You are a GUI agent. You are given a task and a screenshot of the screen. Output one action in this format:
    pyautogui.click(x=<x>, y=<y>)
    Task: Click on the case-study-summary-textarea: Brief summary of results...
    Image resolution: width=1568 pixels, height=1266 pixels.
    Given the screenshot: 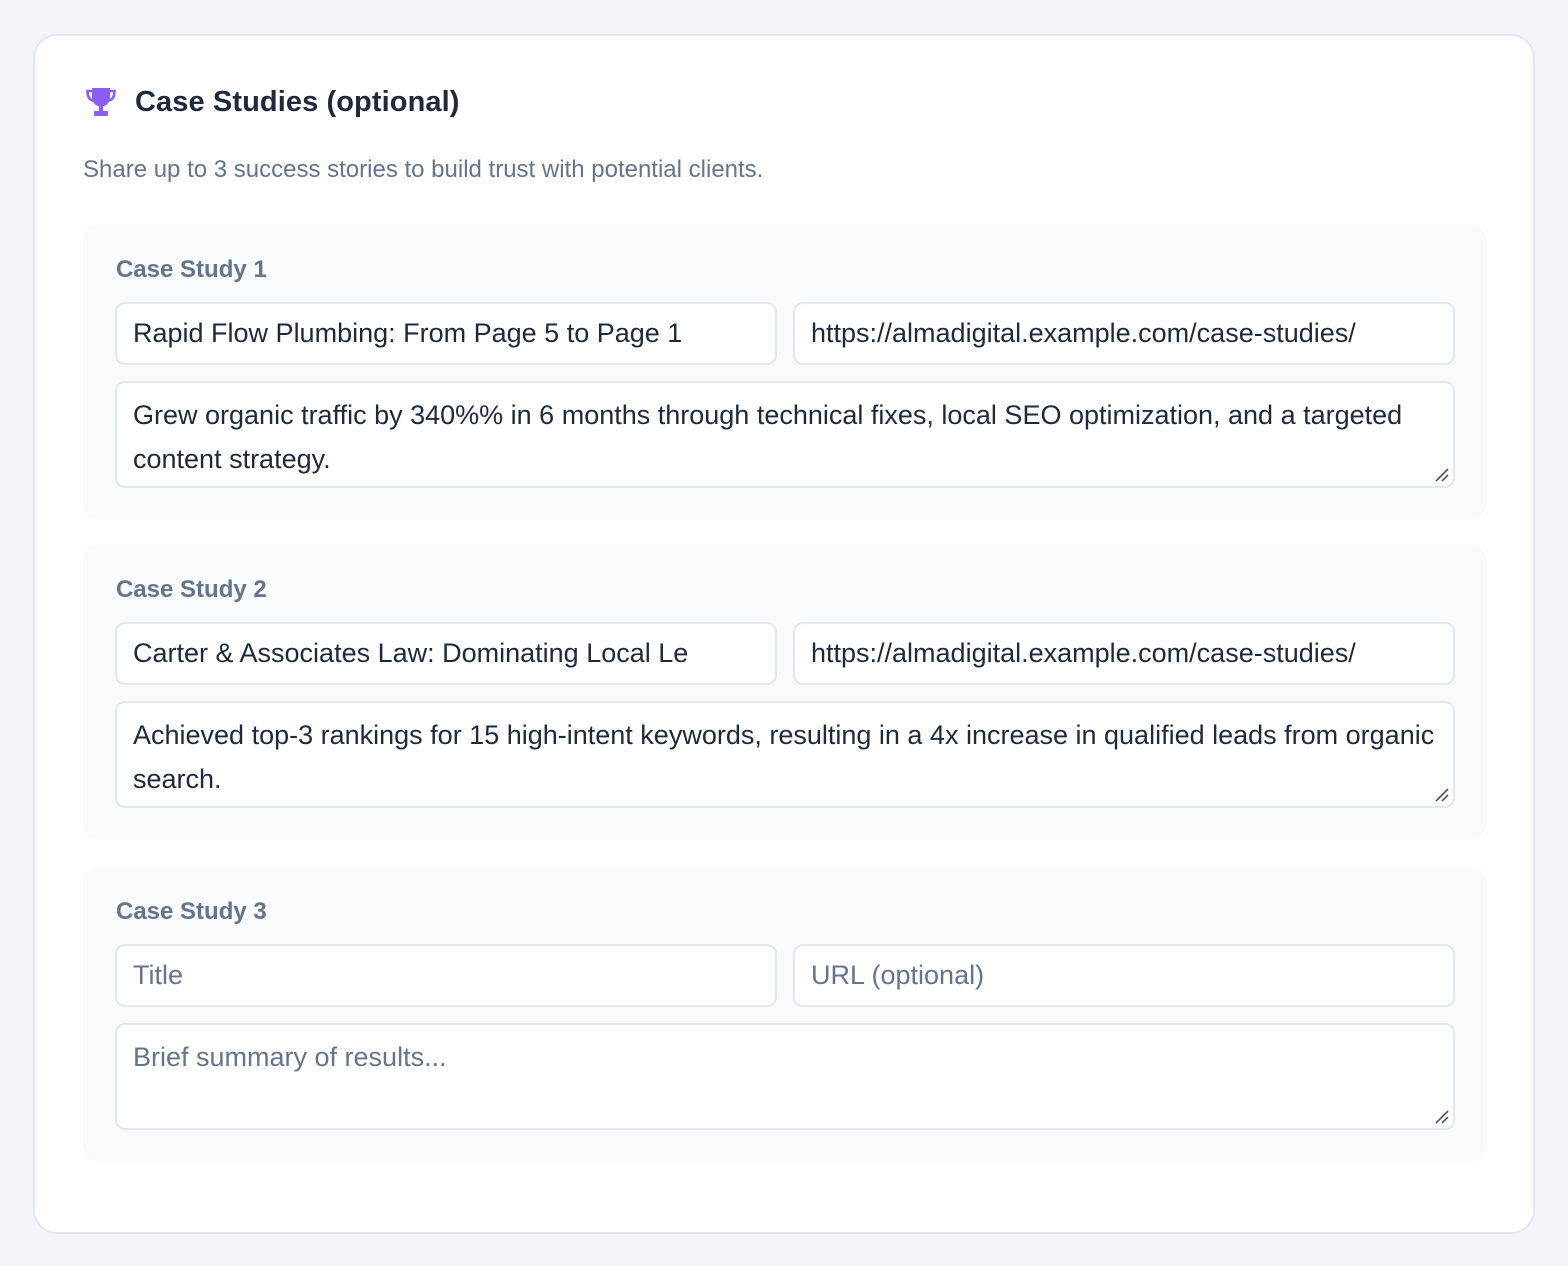 What is the action you would take?
    pyautogui.click(x=785, y=1076)
    